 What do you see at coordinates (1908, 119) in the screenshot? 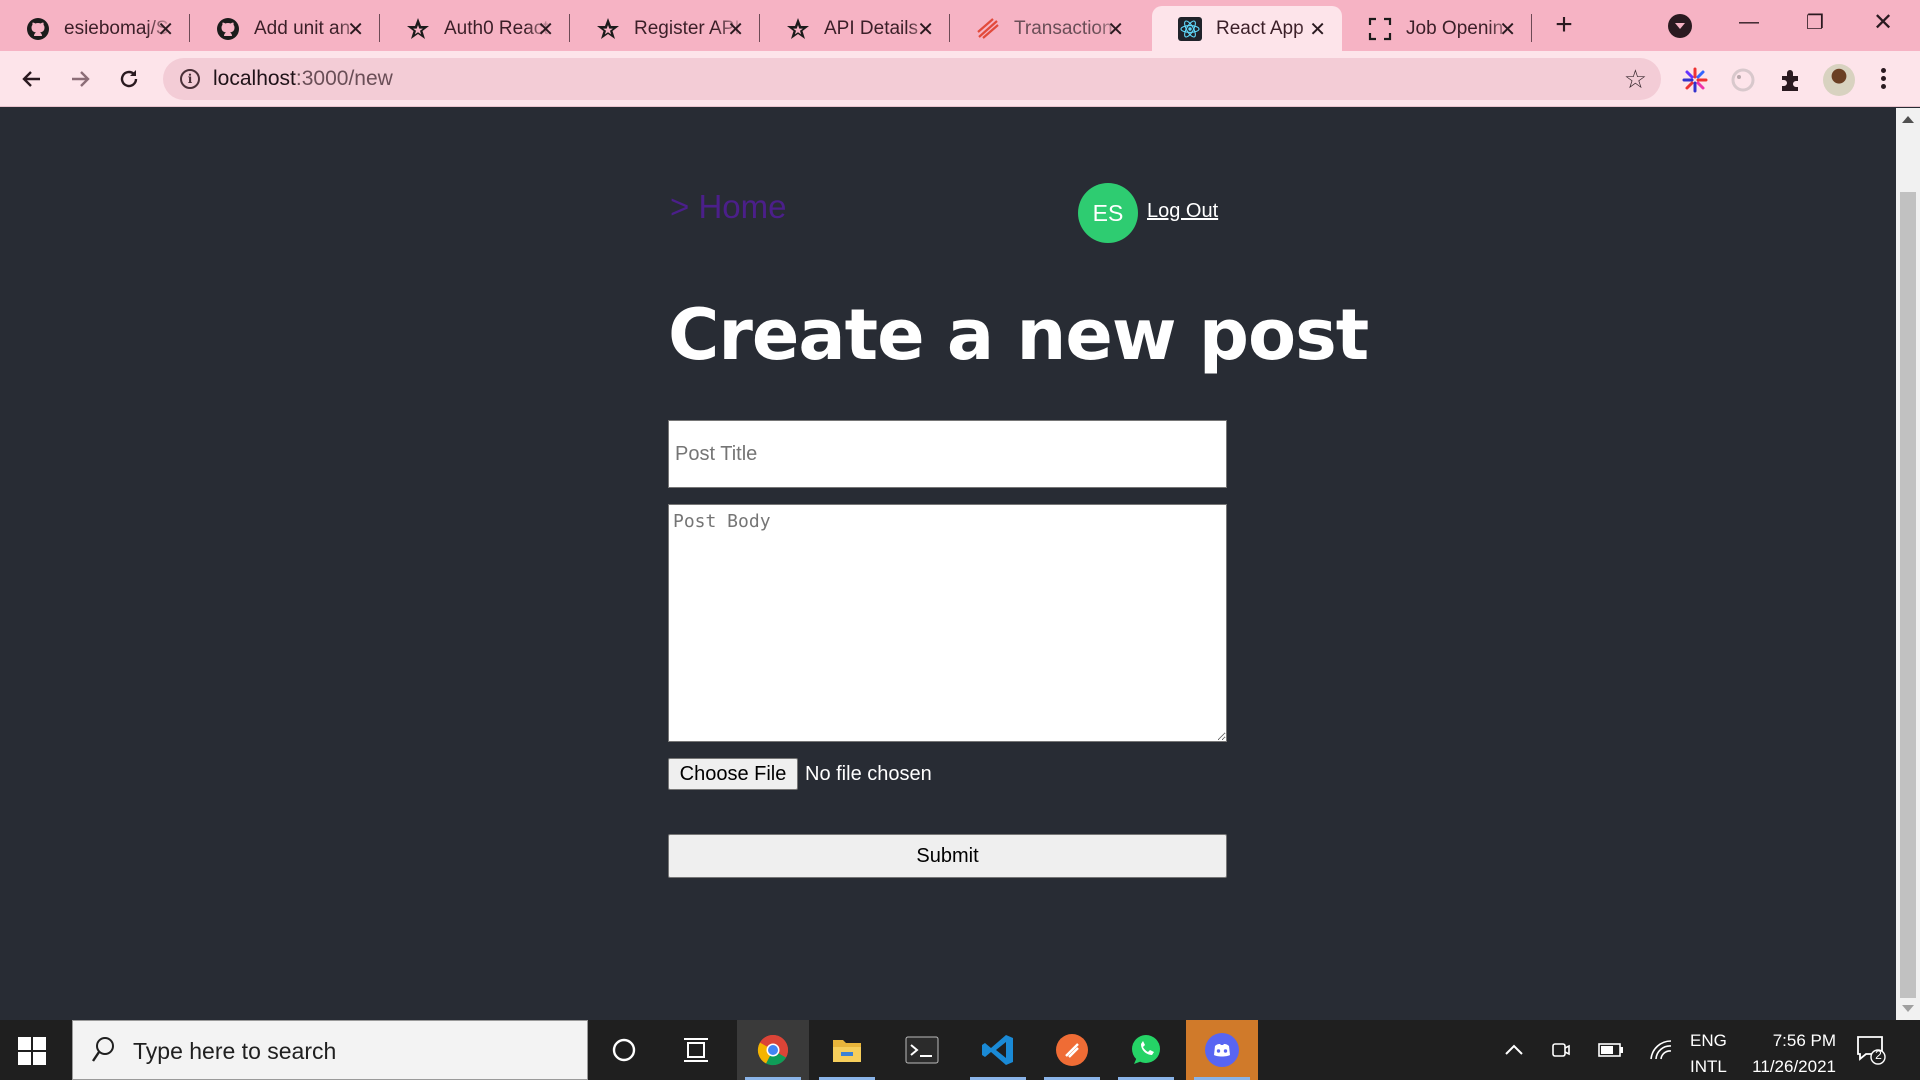
I see `scroll-up-icon` at bounding box center [1908, 119].